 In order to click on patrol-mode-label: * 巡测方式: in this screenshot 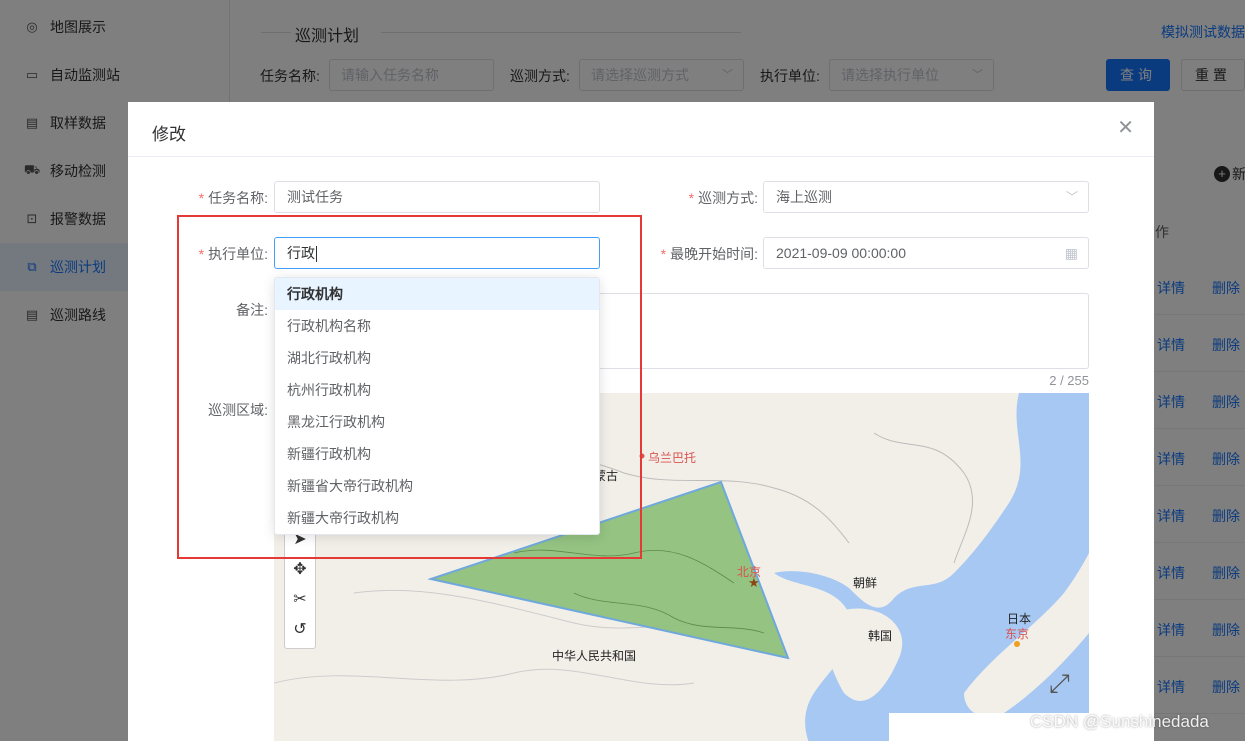, I will do `click(703, 198)`.